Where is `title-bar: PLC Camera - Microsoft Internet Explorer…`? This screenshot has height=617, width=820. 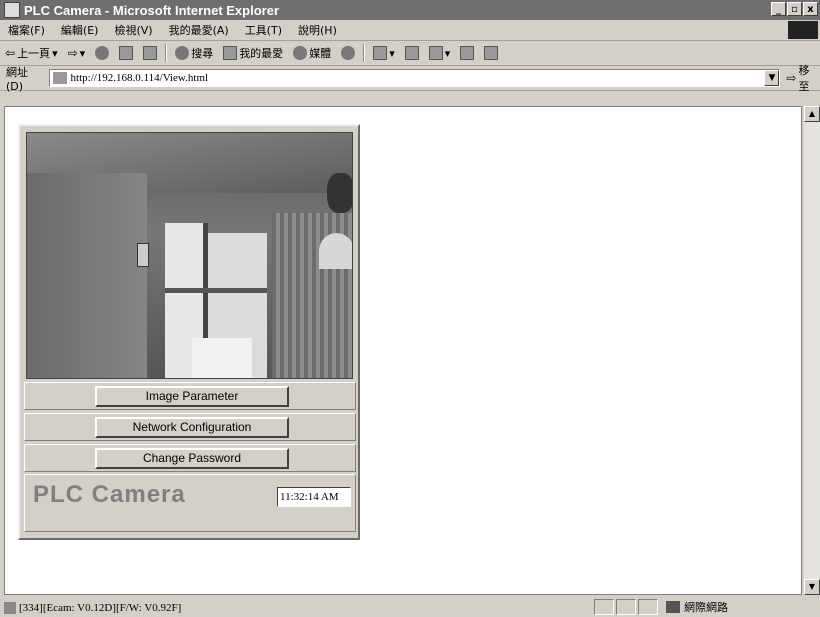
title-bar: PLC Camera - Microsoft Internet Explorer… is located at coordinates (410, 10).